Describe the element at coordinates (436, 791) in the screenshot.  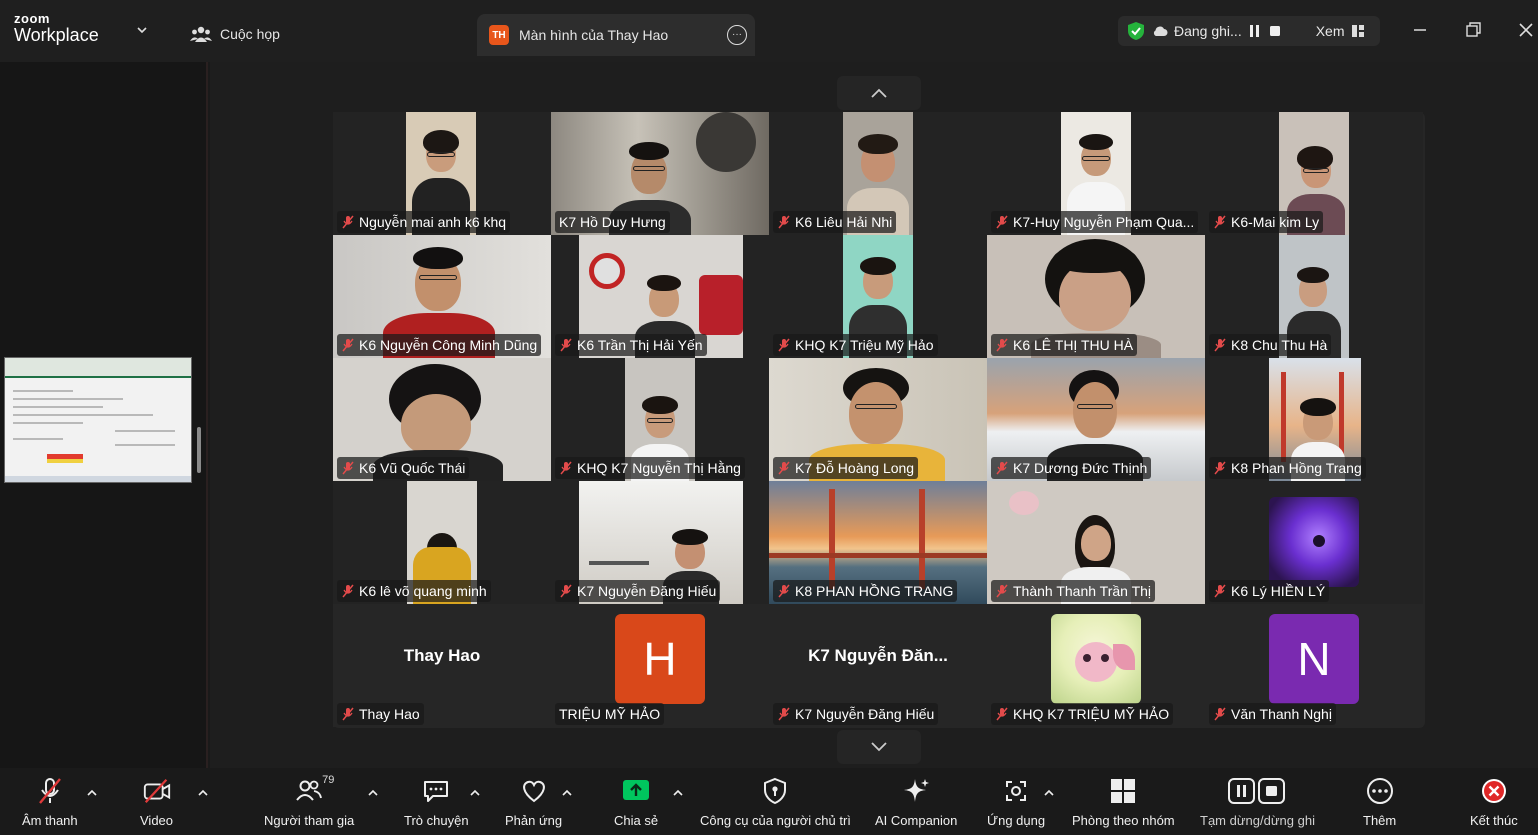
I see `chat-icon` at that location.